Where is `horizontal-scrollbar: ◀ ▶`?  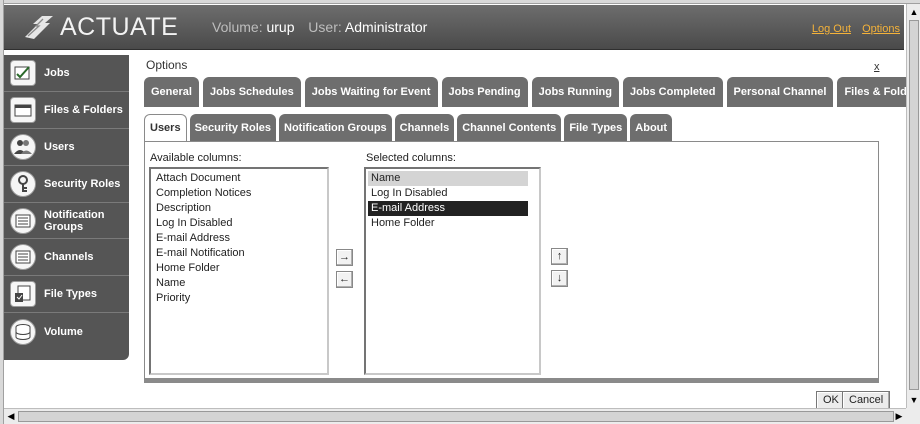 horizontal-scrollbar: ◀ ▶ is located at coordinates (455, 416).